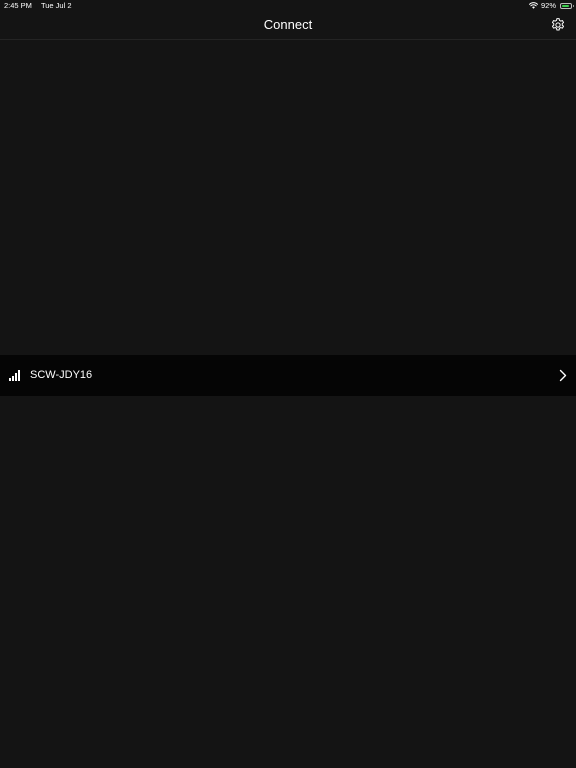  I want to click on chevron-right-icon, so click(563, 375).